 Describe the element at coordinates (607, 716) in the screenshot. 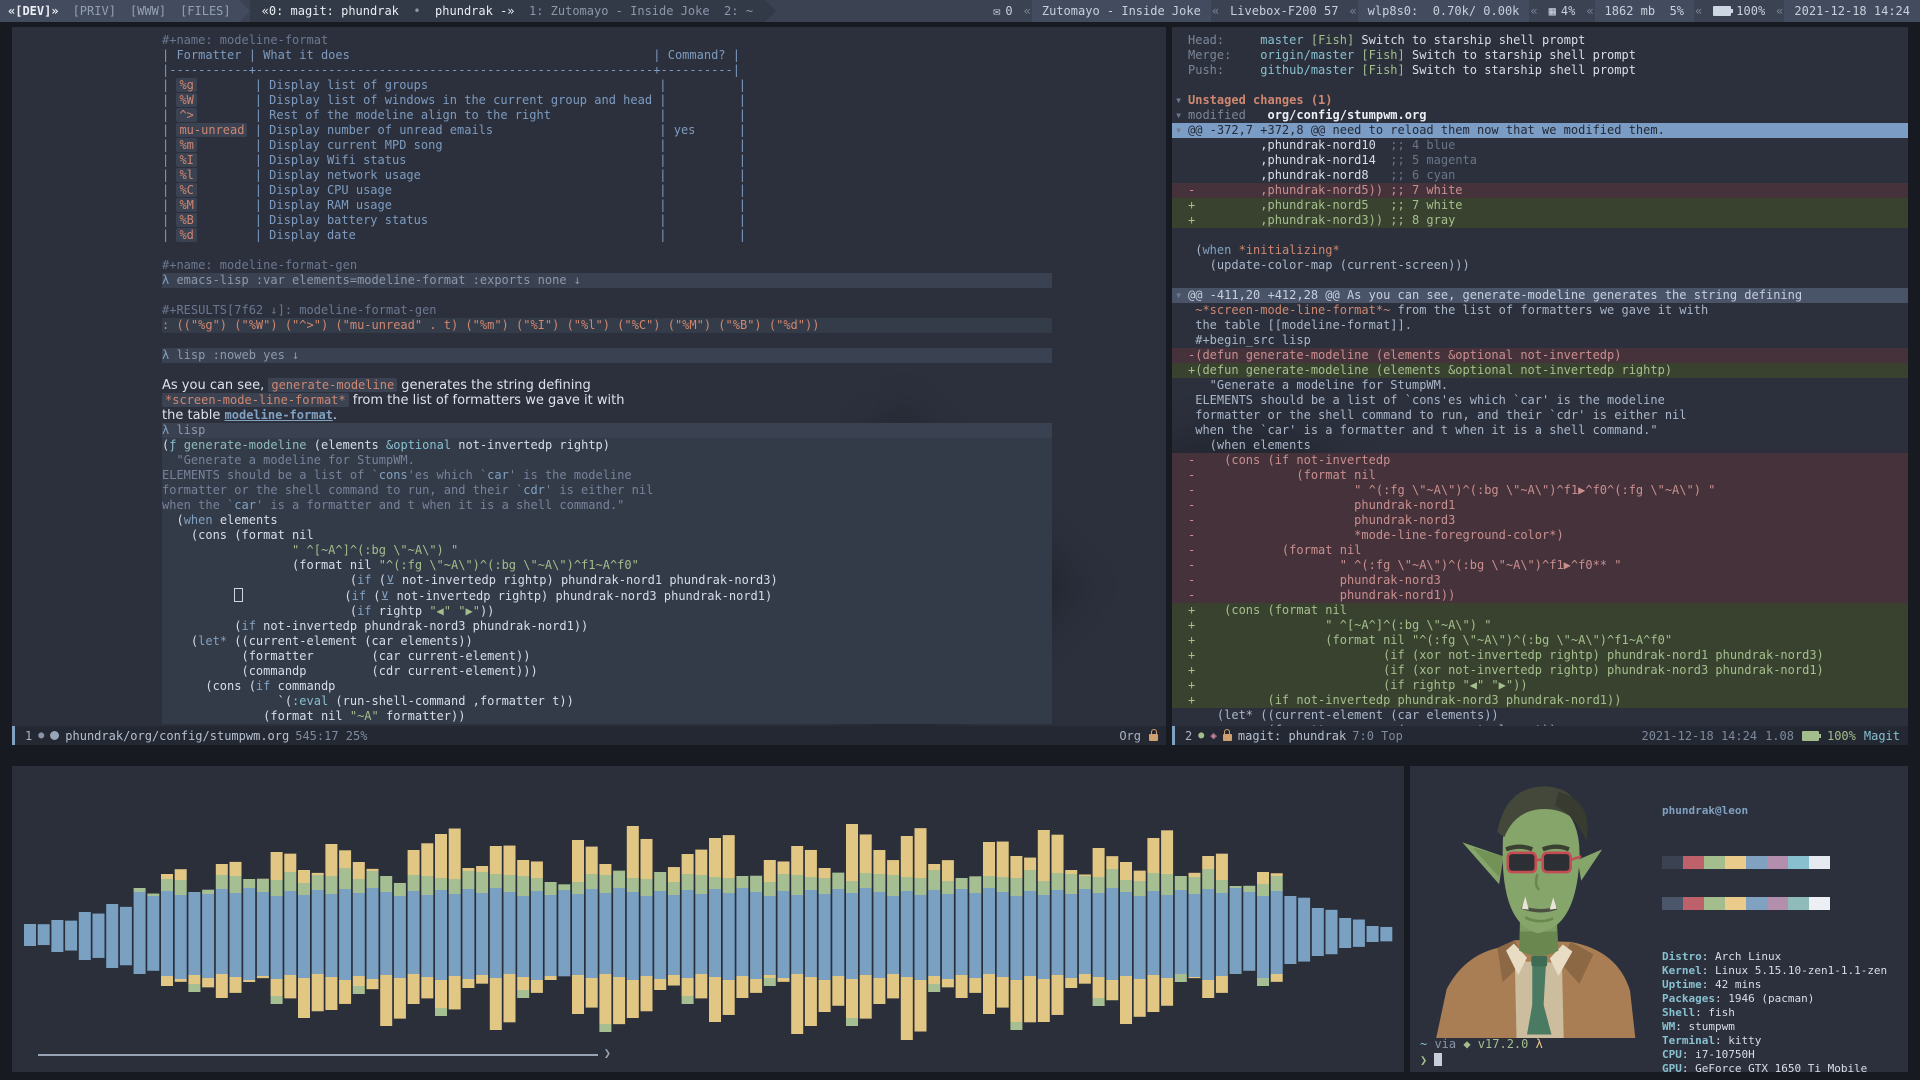

I see `buffer-line: (format nil "~A" formatter))` at that location.